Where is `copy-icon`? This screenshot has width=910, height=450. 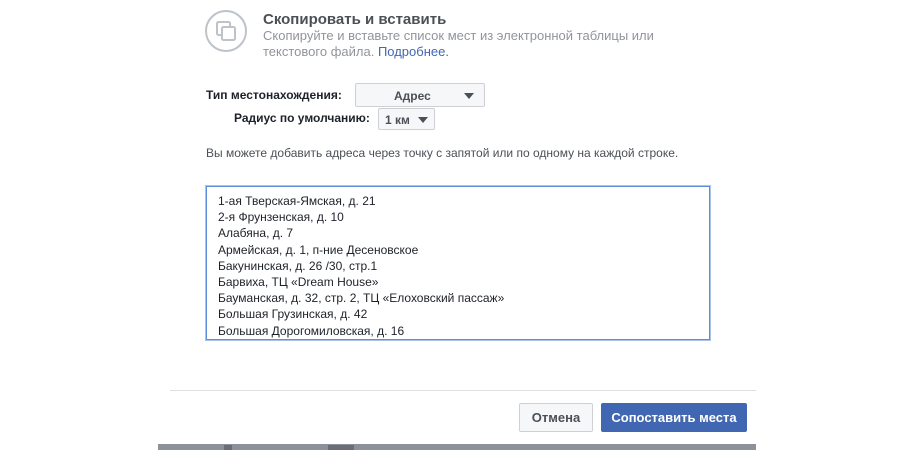 copy-icon is located at coordinates (226, 31).